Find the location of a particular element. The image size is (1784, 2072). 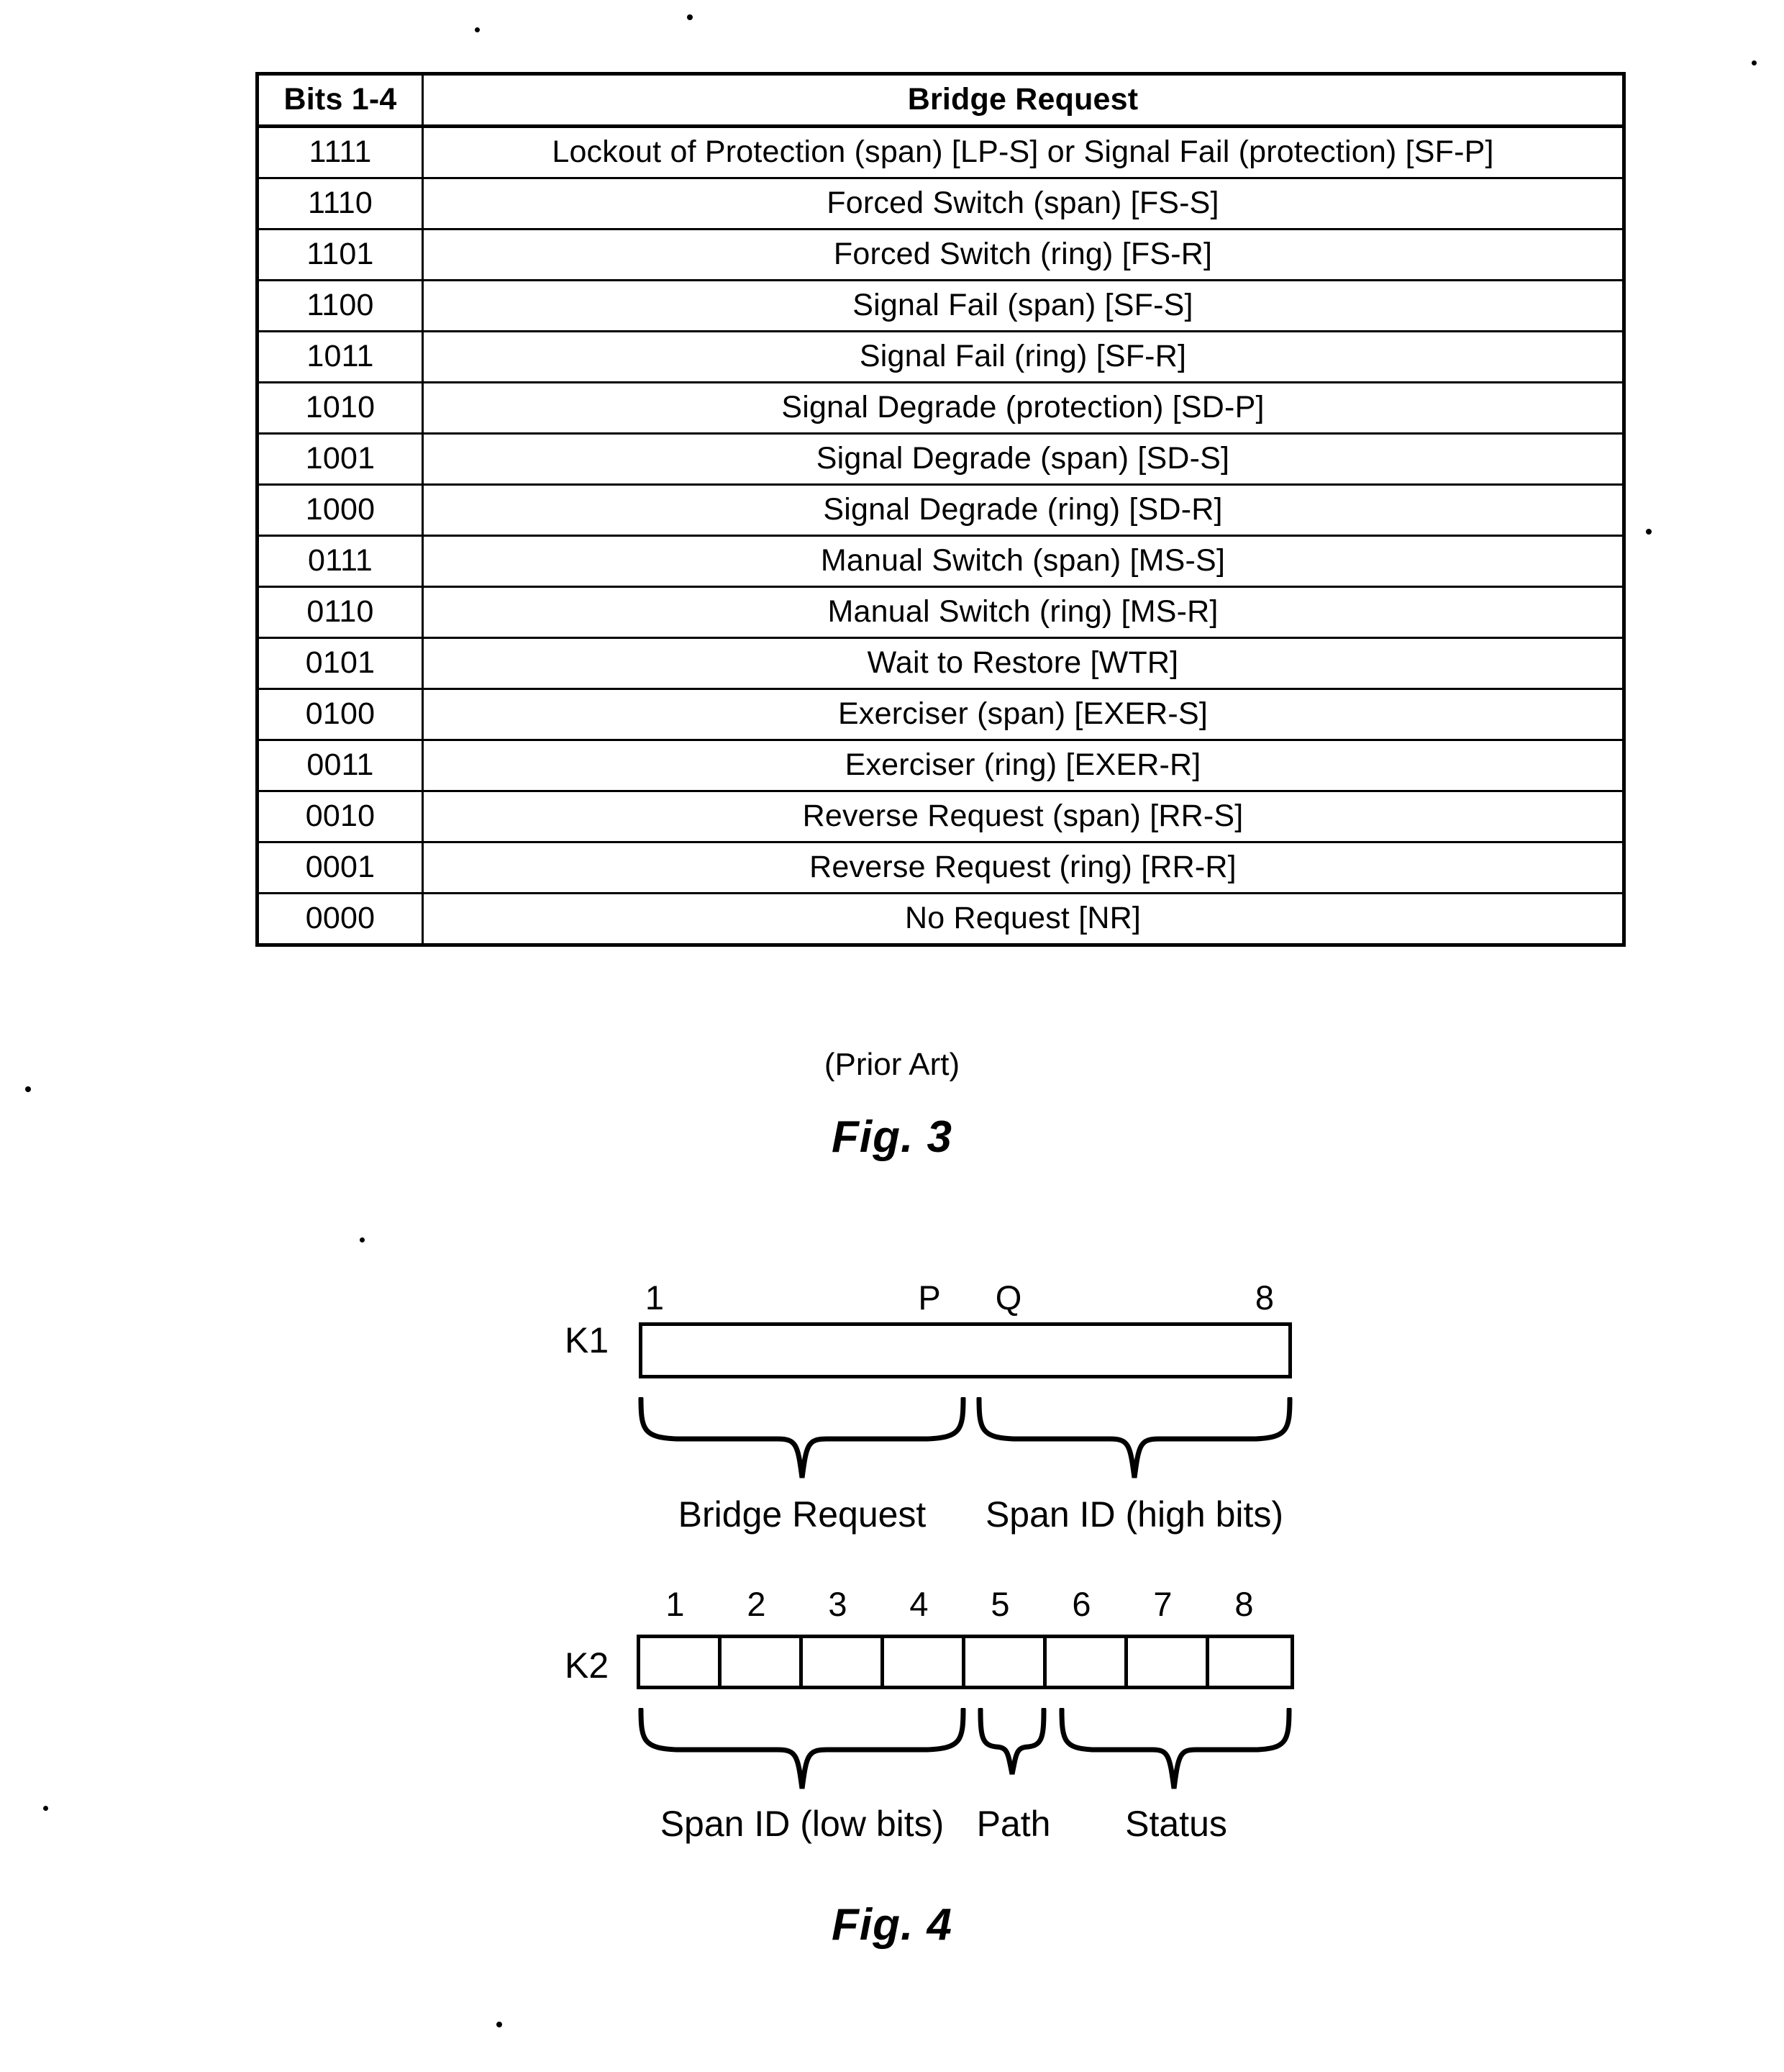

k1-tick-8: 8 is located at coordinates (1265, 1297).